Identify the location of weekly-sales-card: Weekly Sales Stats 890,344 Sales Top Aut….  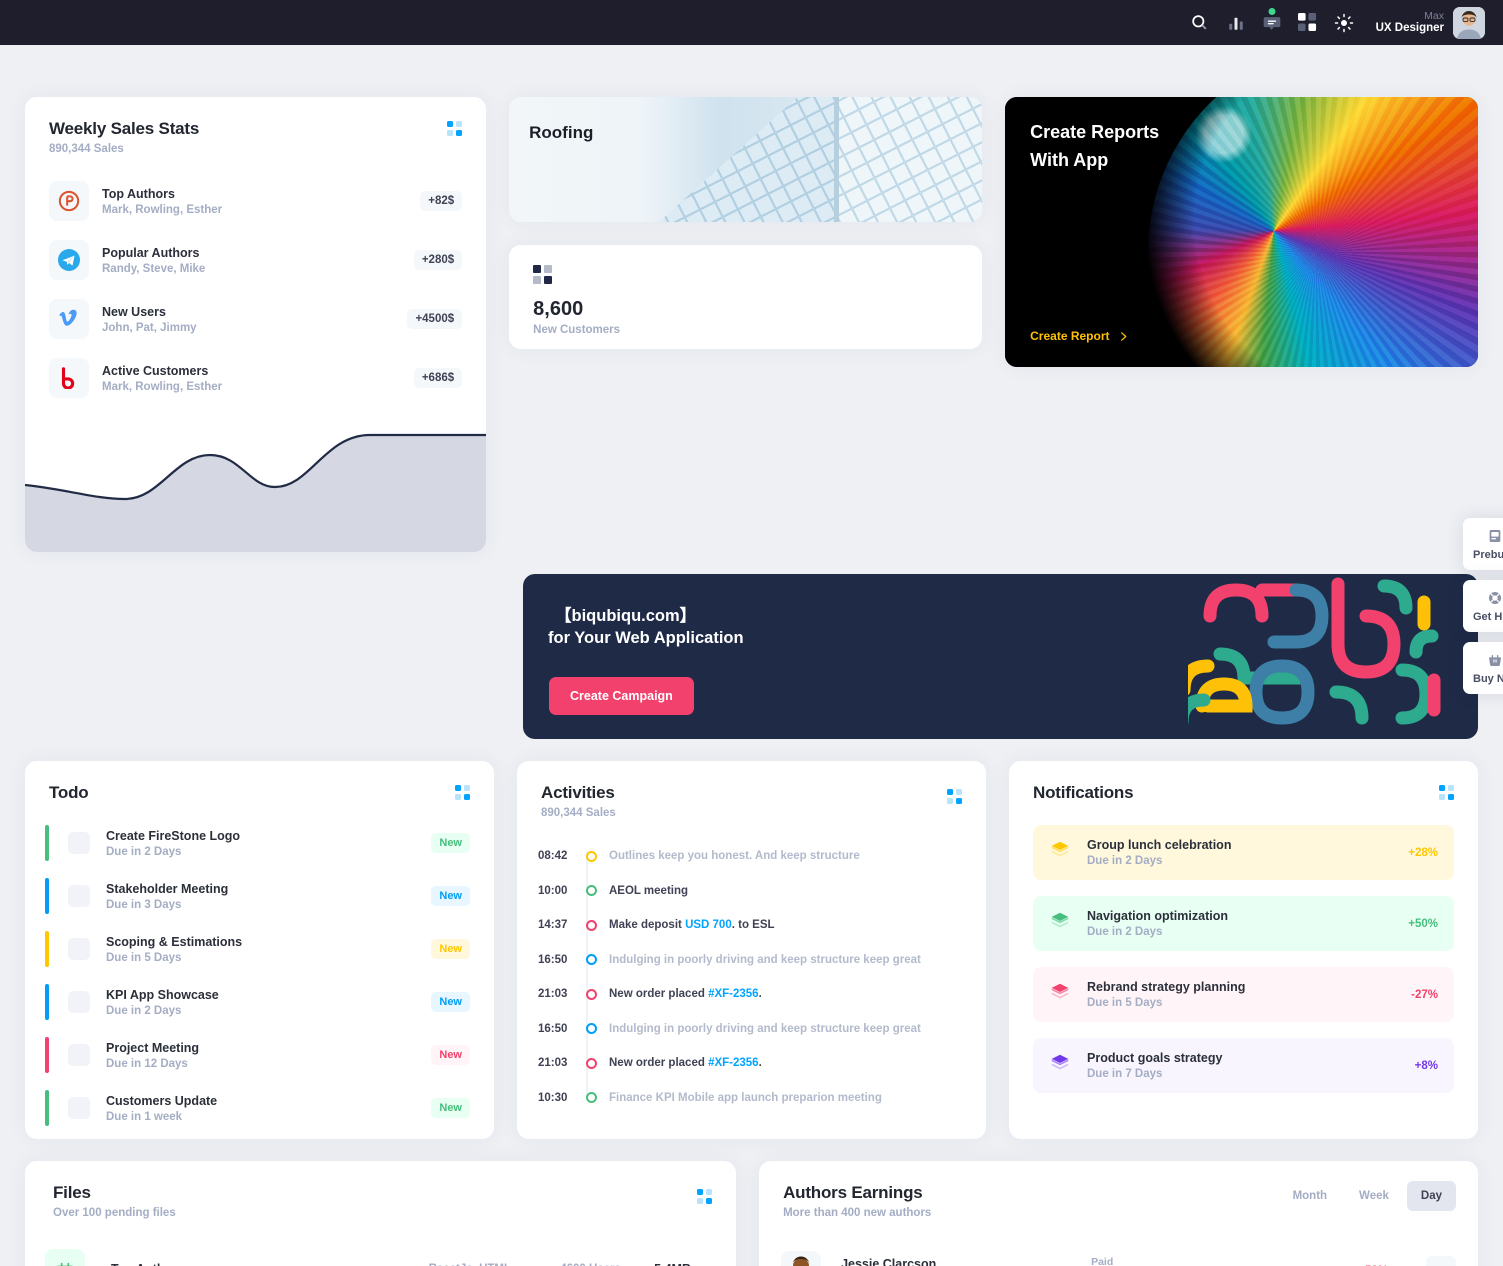
(256, 324).